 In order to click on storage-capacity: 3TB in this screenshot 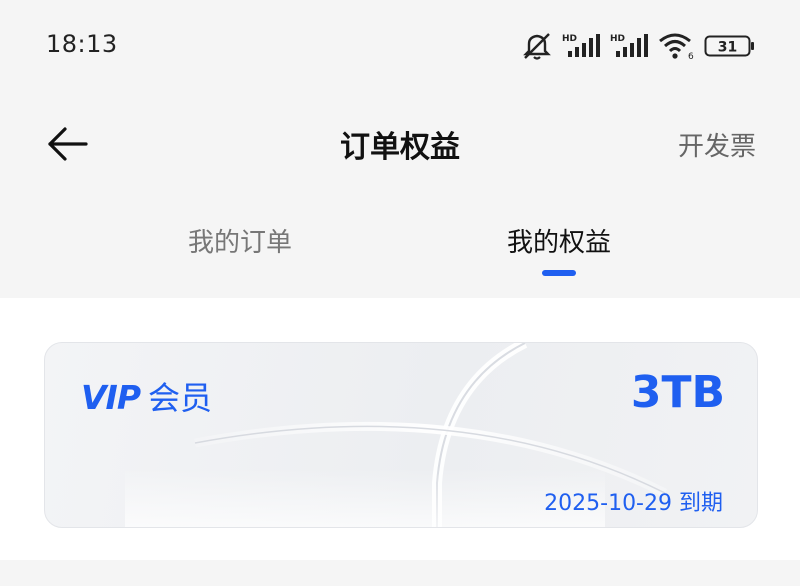, I will do `click(677, 392)`.